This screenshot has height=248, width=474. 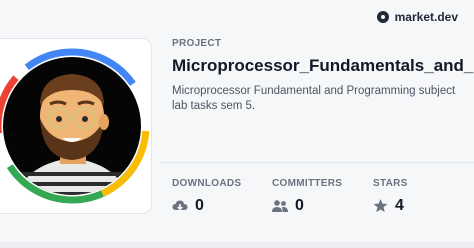 What do you see at coordinates (207, 183) in the screenshot?
I see `stat-label: DOWNLOADS` at bounding box center [207, 183].